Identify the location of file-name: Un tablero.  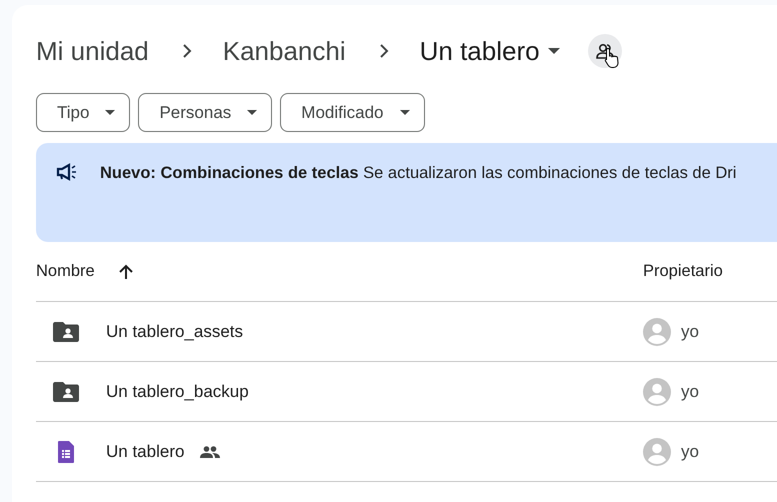
(145, 451).